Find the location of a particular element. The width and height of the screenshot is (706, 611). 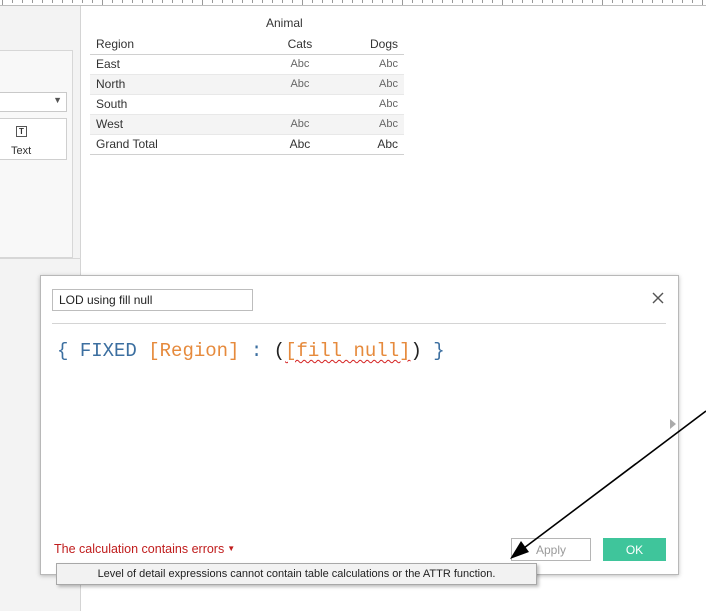

cats-total-cell: Abc is located at coordinates (273, 144).